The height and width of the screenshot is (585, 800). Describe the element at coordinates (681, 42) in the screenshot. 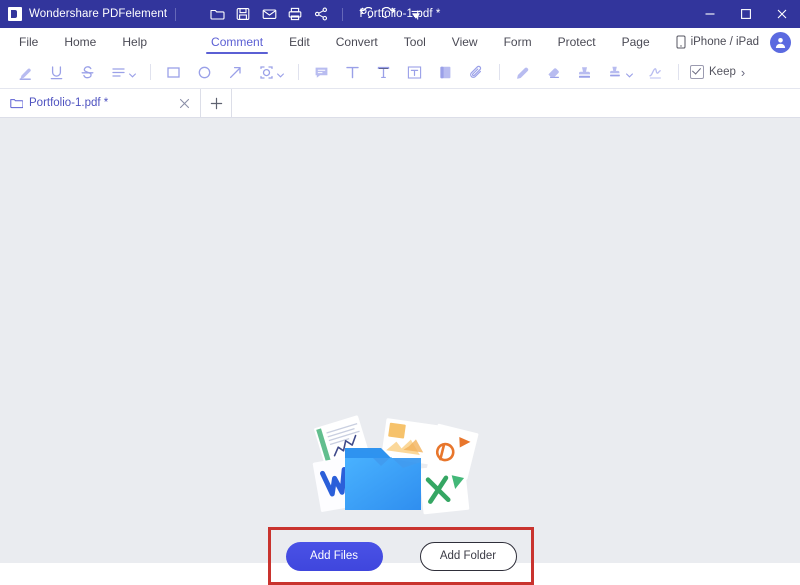

I see `phone-icon` at that location.